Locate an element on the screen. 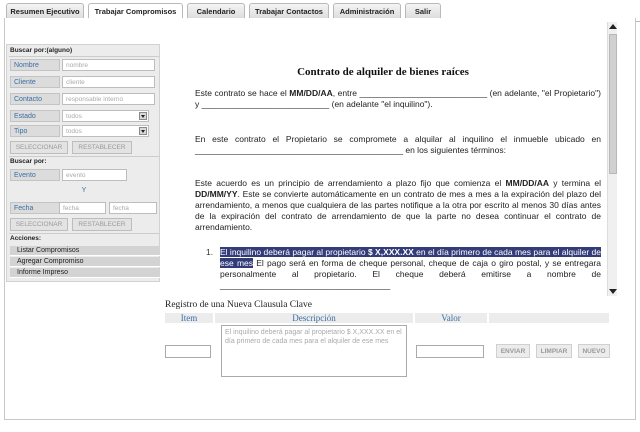 The width and height of the screenshot is (640, 432). type-select-value: todos is located at coordinates (74, 131).